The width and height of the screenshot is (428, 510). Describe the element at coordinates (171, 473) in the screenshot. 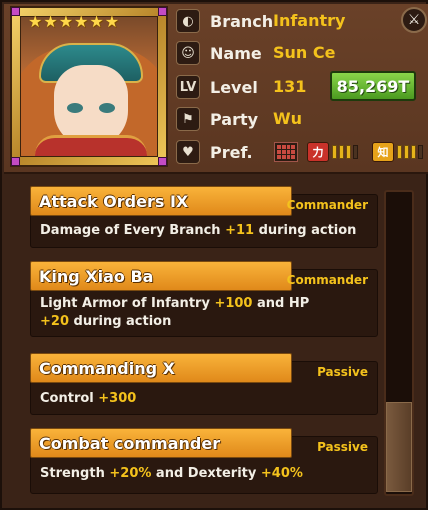

I see `skill-description: Strength +20% and Dexterity +40%` at that location.